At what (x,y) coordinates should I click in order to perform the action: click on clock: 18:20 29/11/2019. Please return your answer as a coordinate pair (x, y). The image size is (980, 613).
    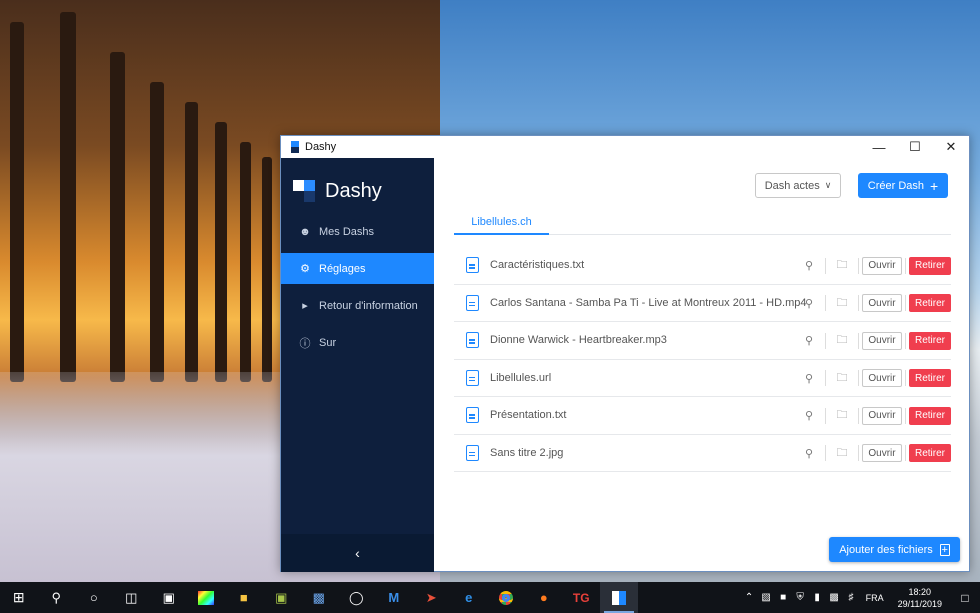
    Looking at the image, I should click on (920, 598).